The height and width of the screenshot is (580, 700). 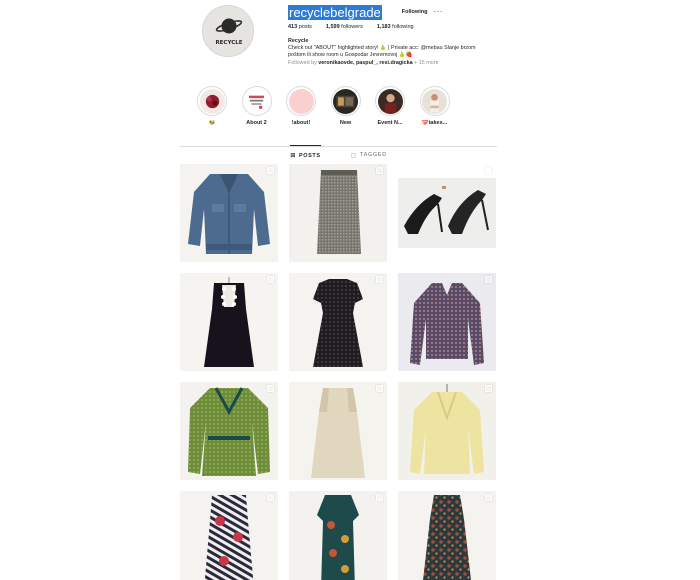 What do you see at coordinates (332, 27) in the screenshot?
I see `stat-followers-value: 1,599` at bounding box center [332, 27].